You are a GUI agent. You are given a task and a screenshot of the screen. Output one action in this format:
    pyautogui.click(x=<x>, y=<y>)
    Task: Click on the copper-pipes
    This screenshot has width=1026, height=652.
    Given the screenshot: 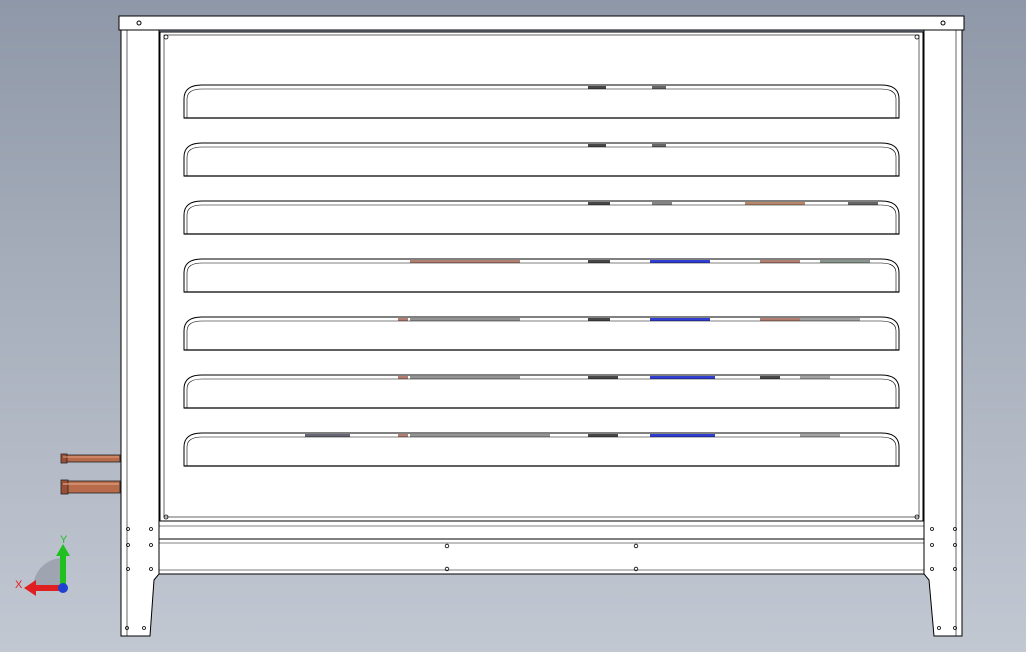 What is the action you would take?
    pyautogui.click(x=90, y=474)
    